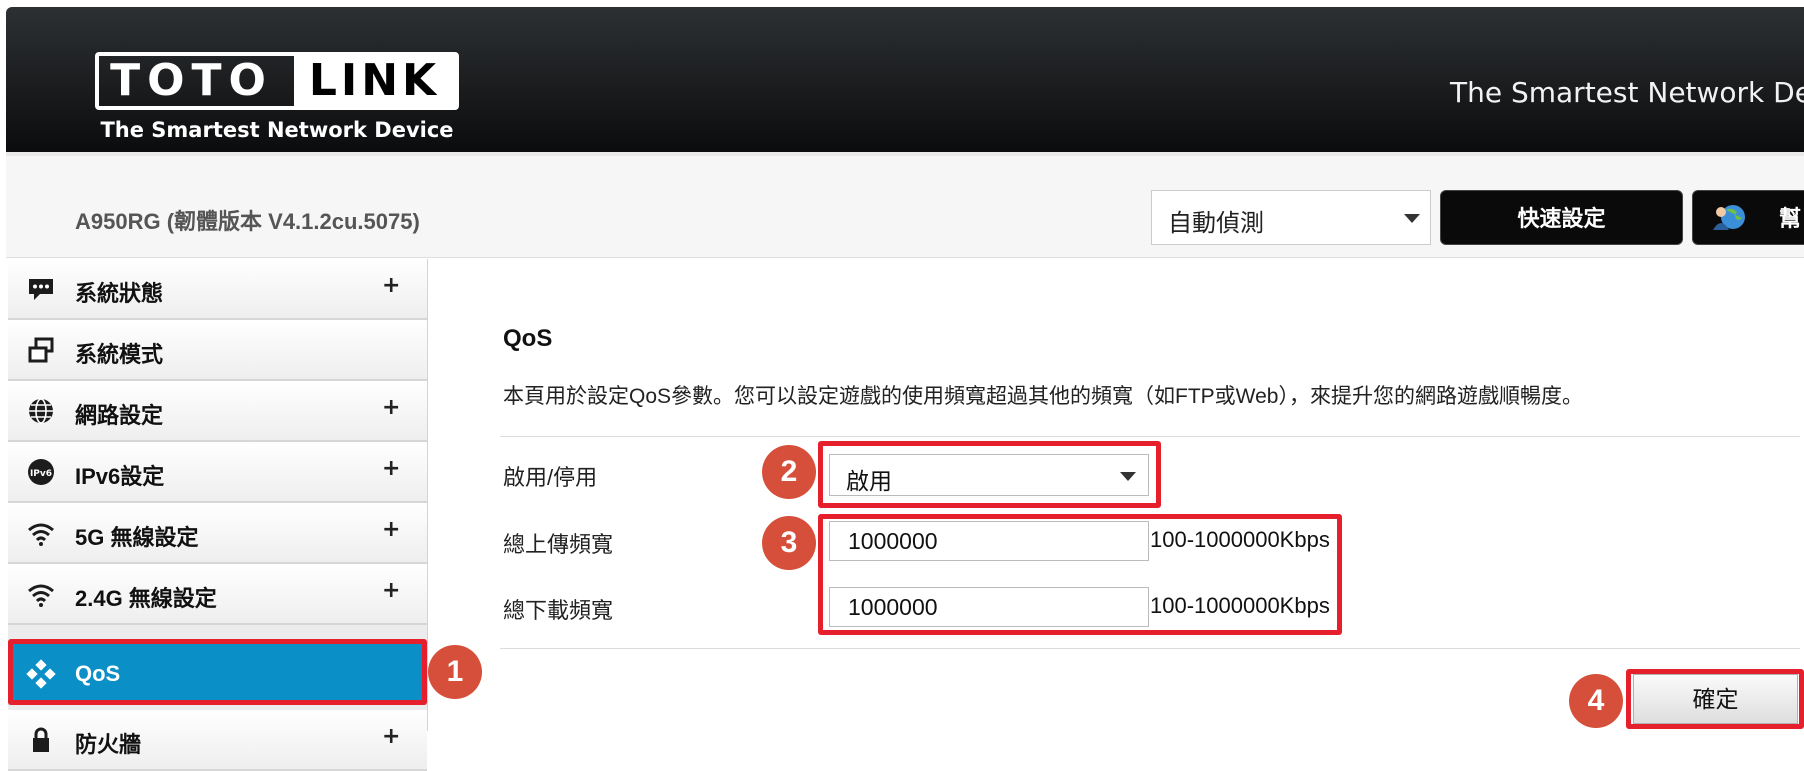 This screenshot has width=1804, height=771. What do you see at coordinates (120, 476) in the screenshot?
I see `sidebar-item-label: IPv6設定` at bounding box center [120, 476].